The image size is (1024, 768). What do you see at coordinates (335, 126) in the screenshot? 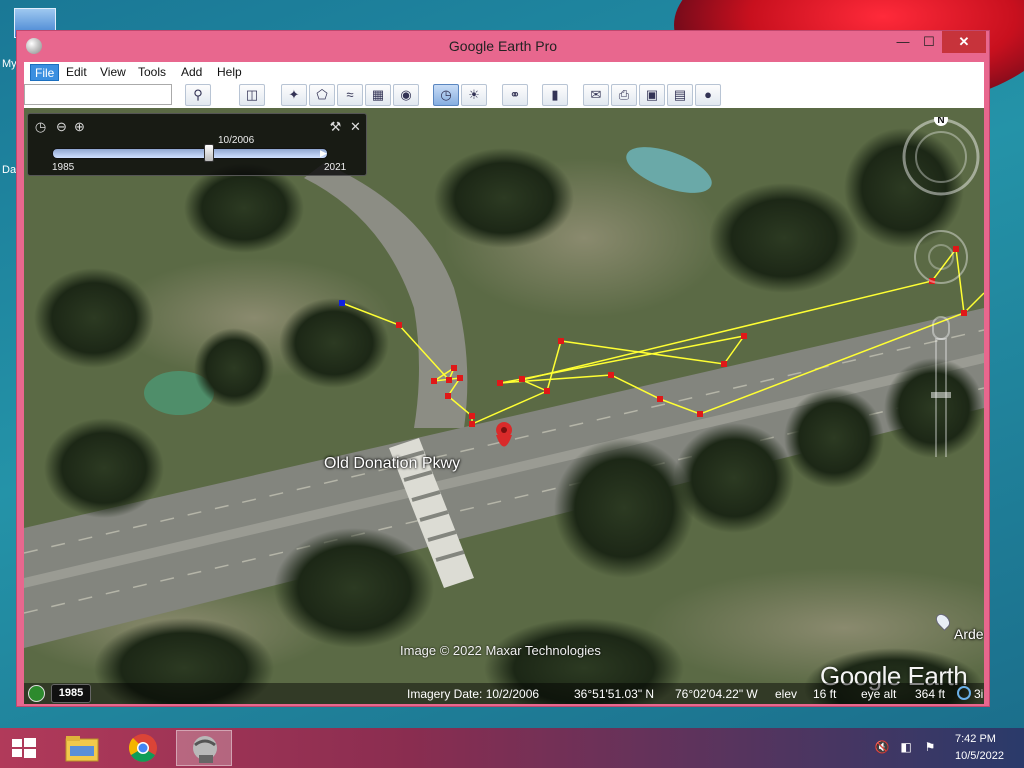
I see `settings-wrench-icon: ⚒` at bounding box center [335, 126].